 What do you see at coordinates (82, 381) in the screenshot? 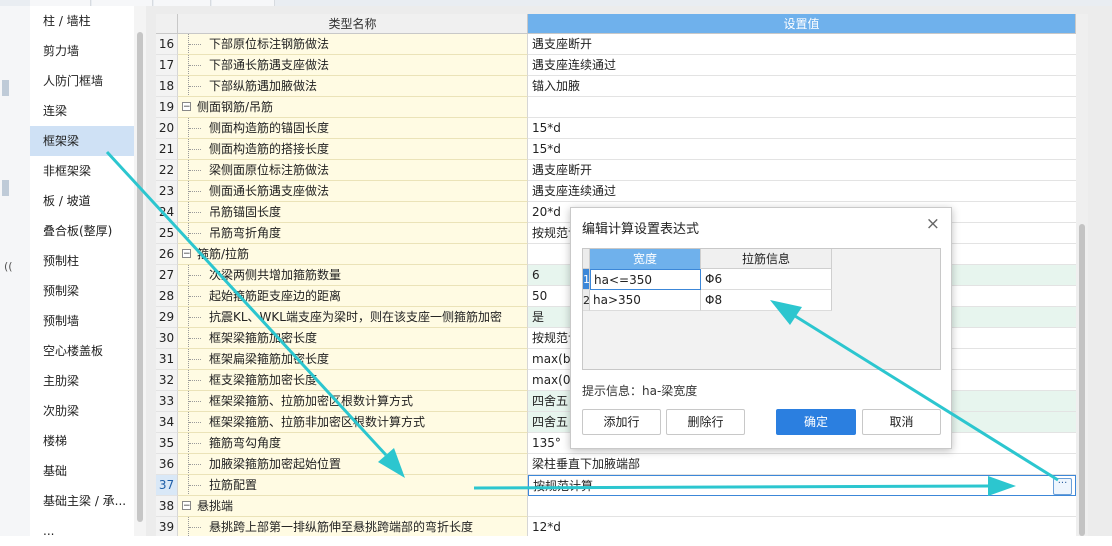
I see `sidebar-item: 主肋梁` at bounding box center [82, 381].